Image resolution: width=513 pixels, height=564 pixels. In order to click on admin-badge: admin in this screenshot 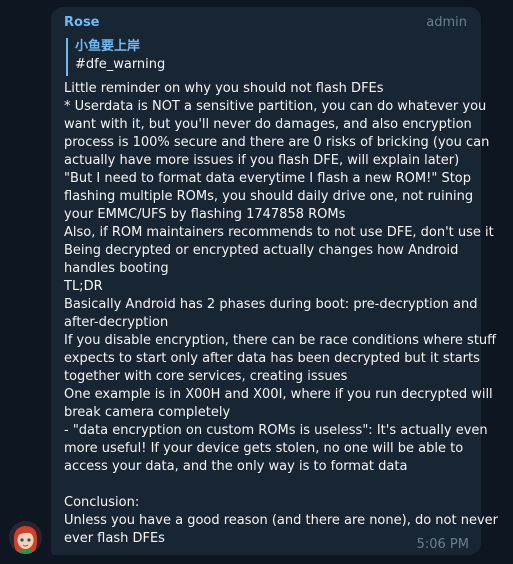, I will do `click(446, 22)`.